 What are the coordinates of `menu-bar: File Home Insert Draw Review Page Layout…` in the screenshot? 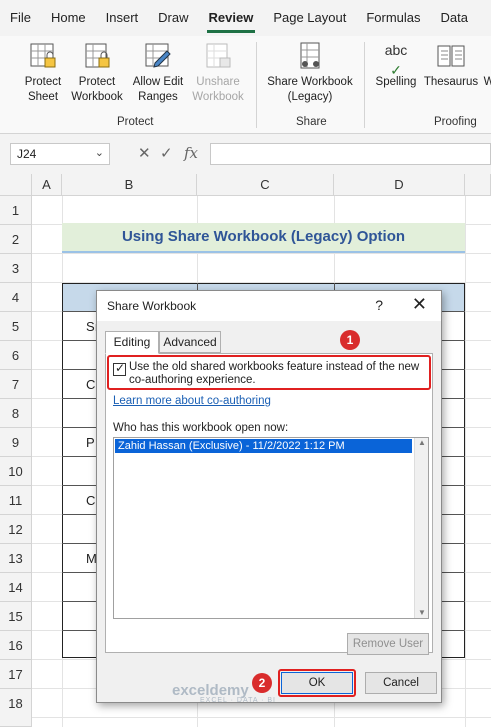 It's located at (245, 18).